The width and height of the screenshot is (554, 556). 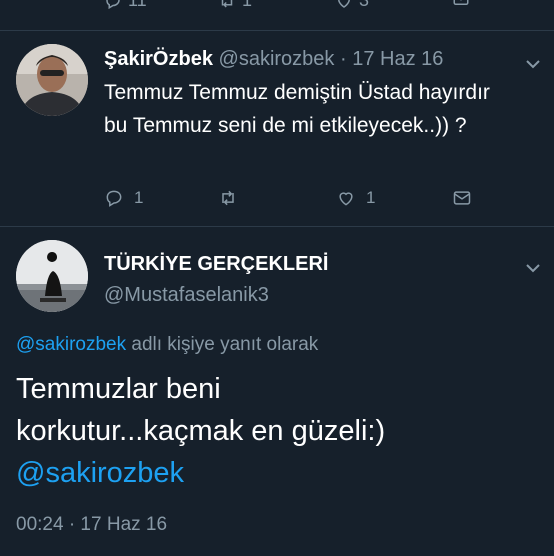 I want to click on tweet-text-line: Temmuzlar beni, so click(x=118, y=389).